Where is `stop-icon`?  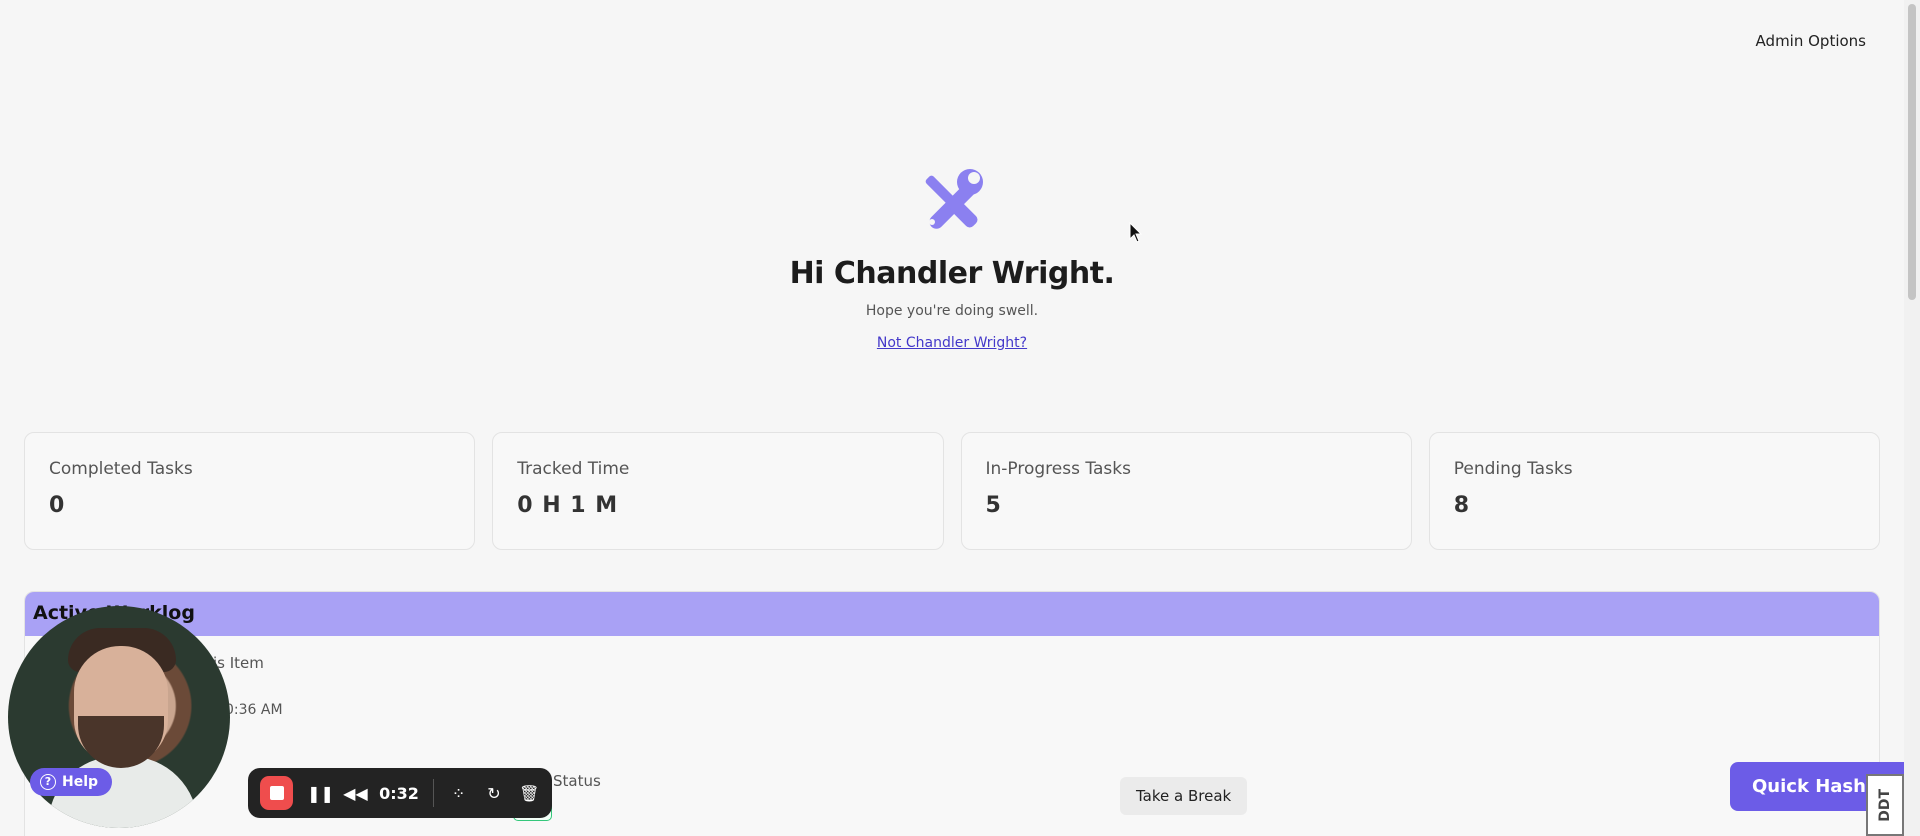 stop-icon is located at coordinates (276, 793).